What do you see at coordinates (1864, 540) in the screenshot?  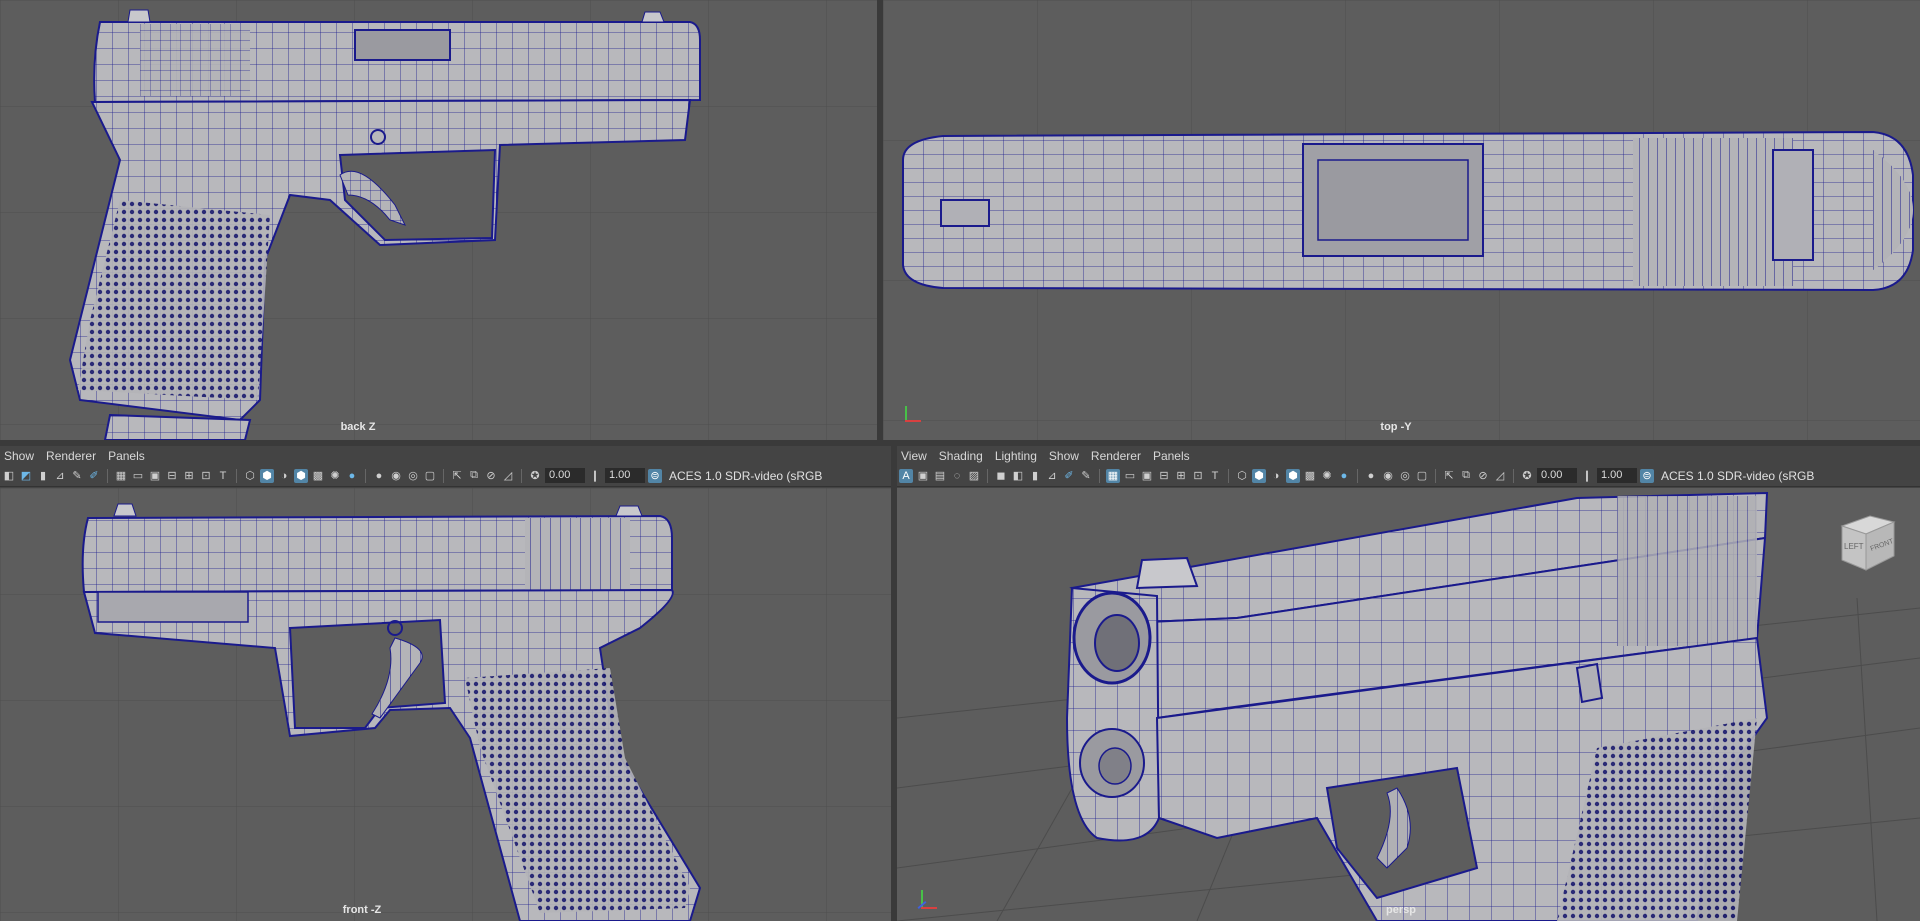 I see `view-cube: LEFT FRONT` at bounding box center [1864, 540].